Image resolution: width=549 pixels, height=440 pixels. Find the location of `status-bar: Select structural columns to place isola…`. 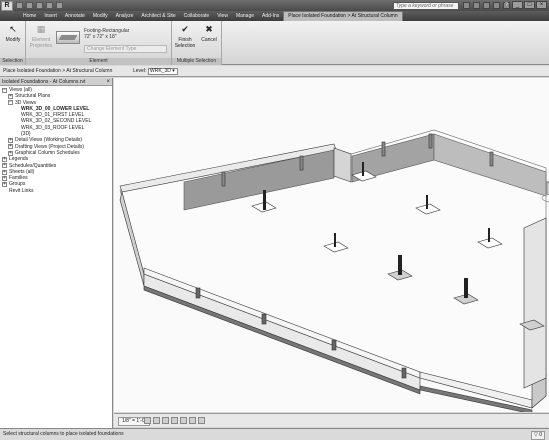

status-bar: Select structural columns to place isola… is located at coordinates (274, 434).